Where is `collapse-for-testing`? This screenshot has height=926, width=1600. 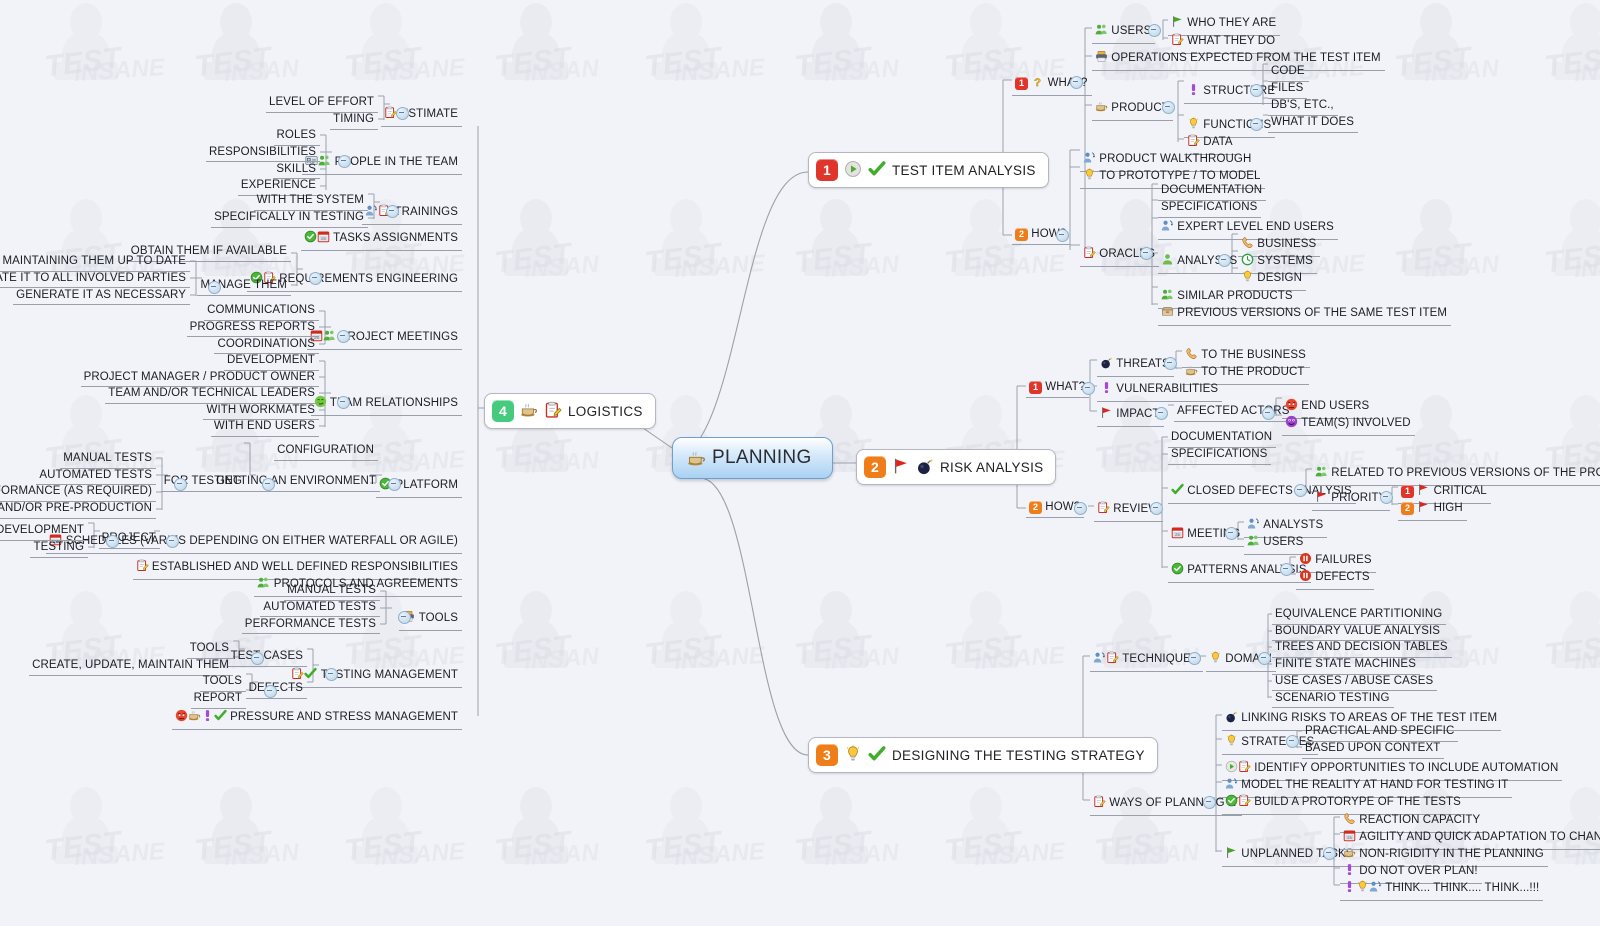 collapse-for-testing is located at coordinates (180, 484).